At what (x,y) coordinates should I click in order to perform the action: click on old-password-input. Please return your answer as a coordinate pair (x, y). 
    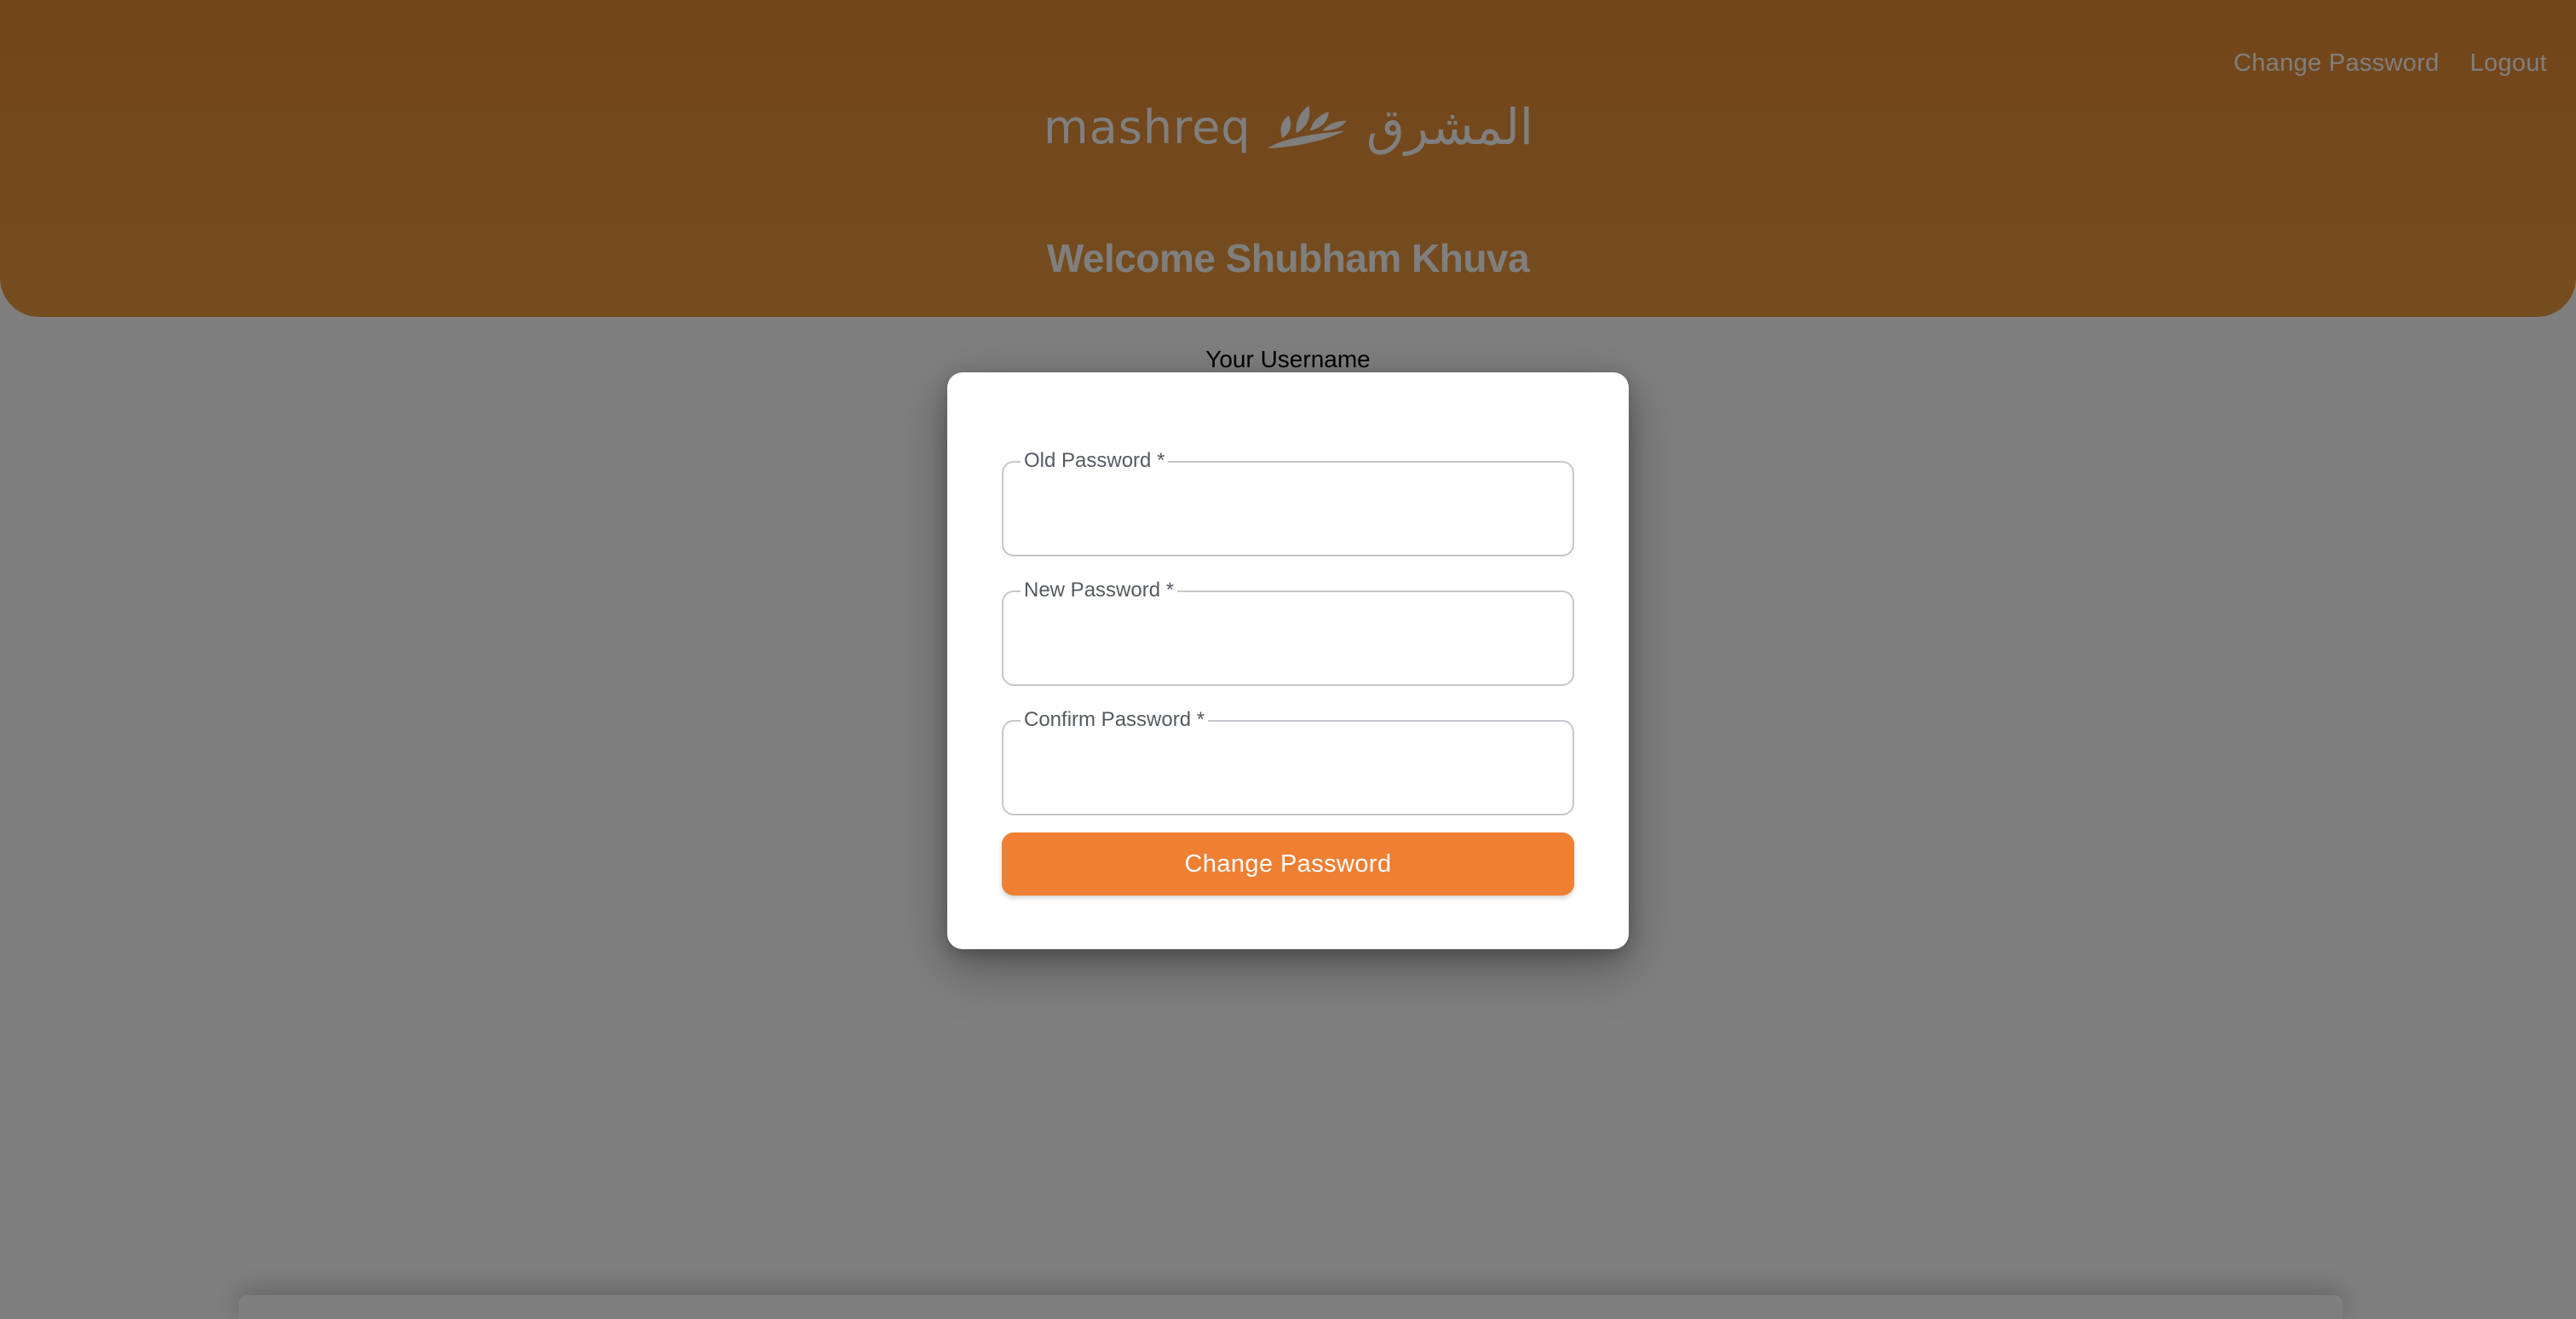
    Looking at the image, I should click on (1288, 512).